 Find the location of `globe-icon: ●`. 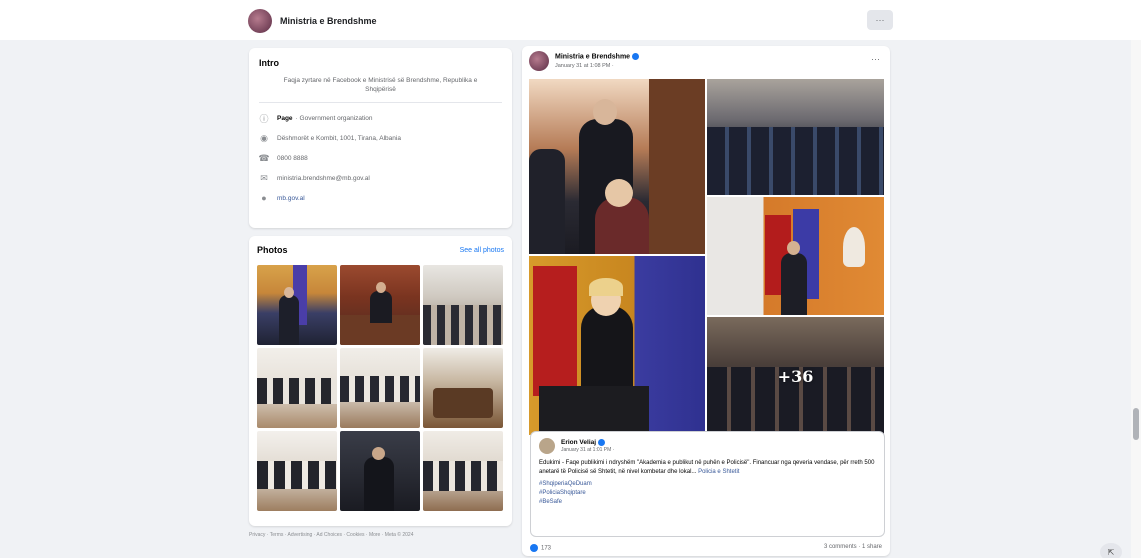

globe-icon: ● is located at coordinates (264, 198).